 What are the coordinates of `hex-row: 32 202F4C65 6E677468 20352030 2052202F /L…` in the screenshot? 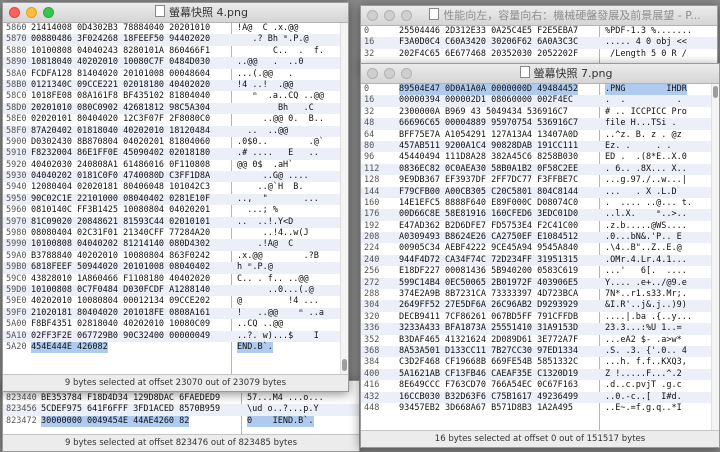 It's located at (539, 54).